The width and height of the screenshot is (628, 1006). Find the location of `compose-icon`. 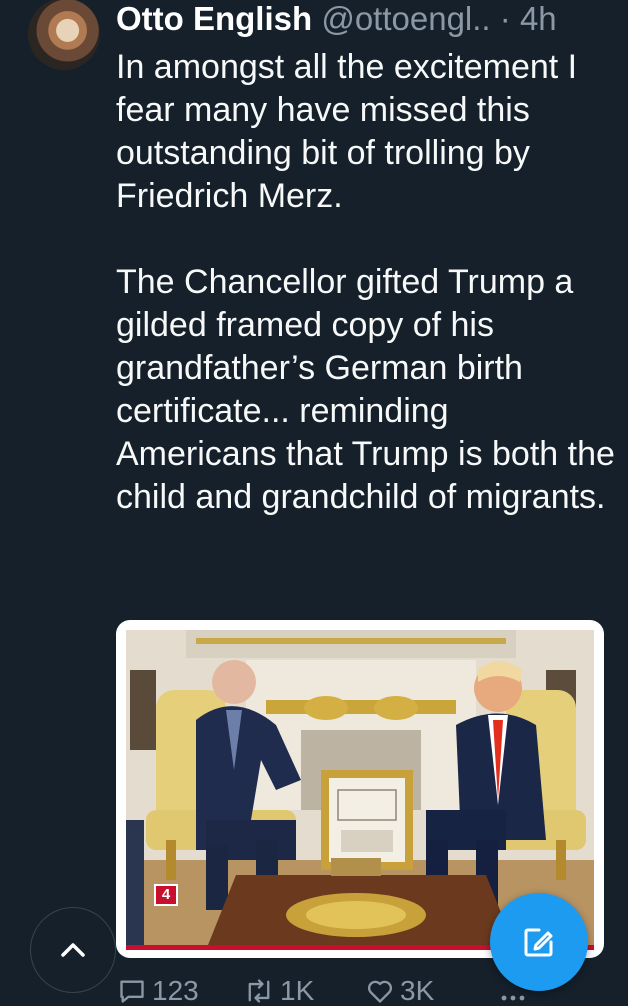

compose-icon is located at coordinates (538, 942).